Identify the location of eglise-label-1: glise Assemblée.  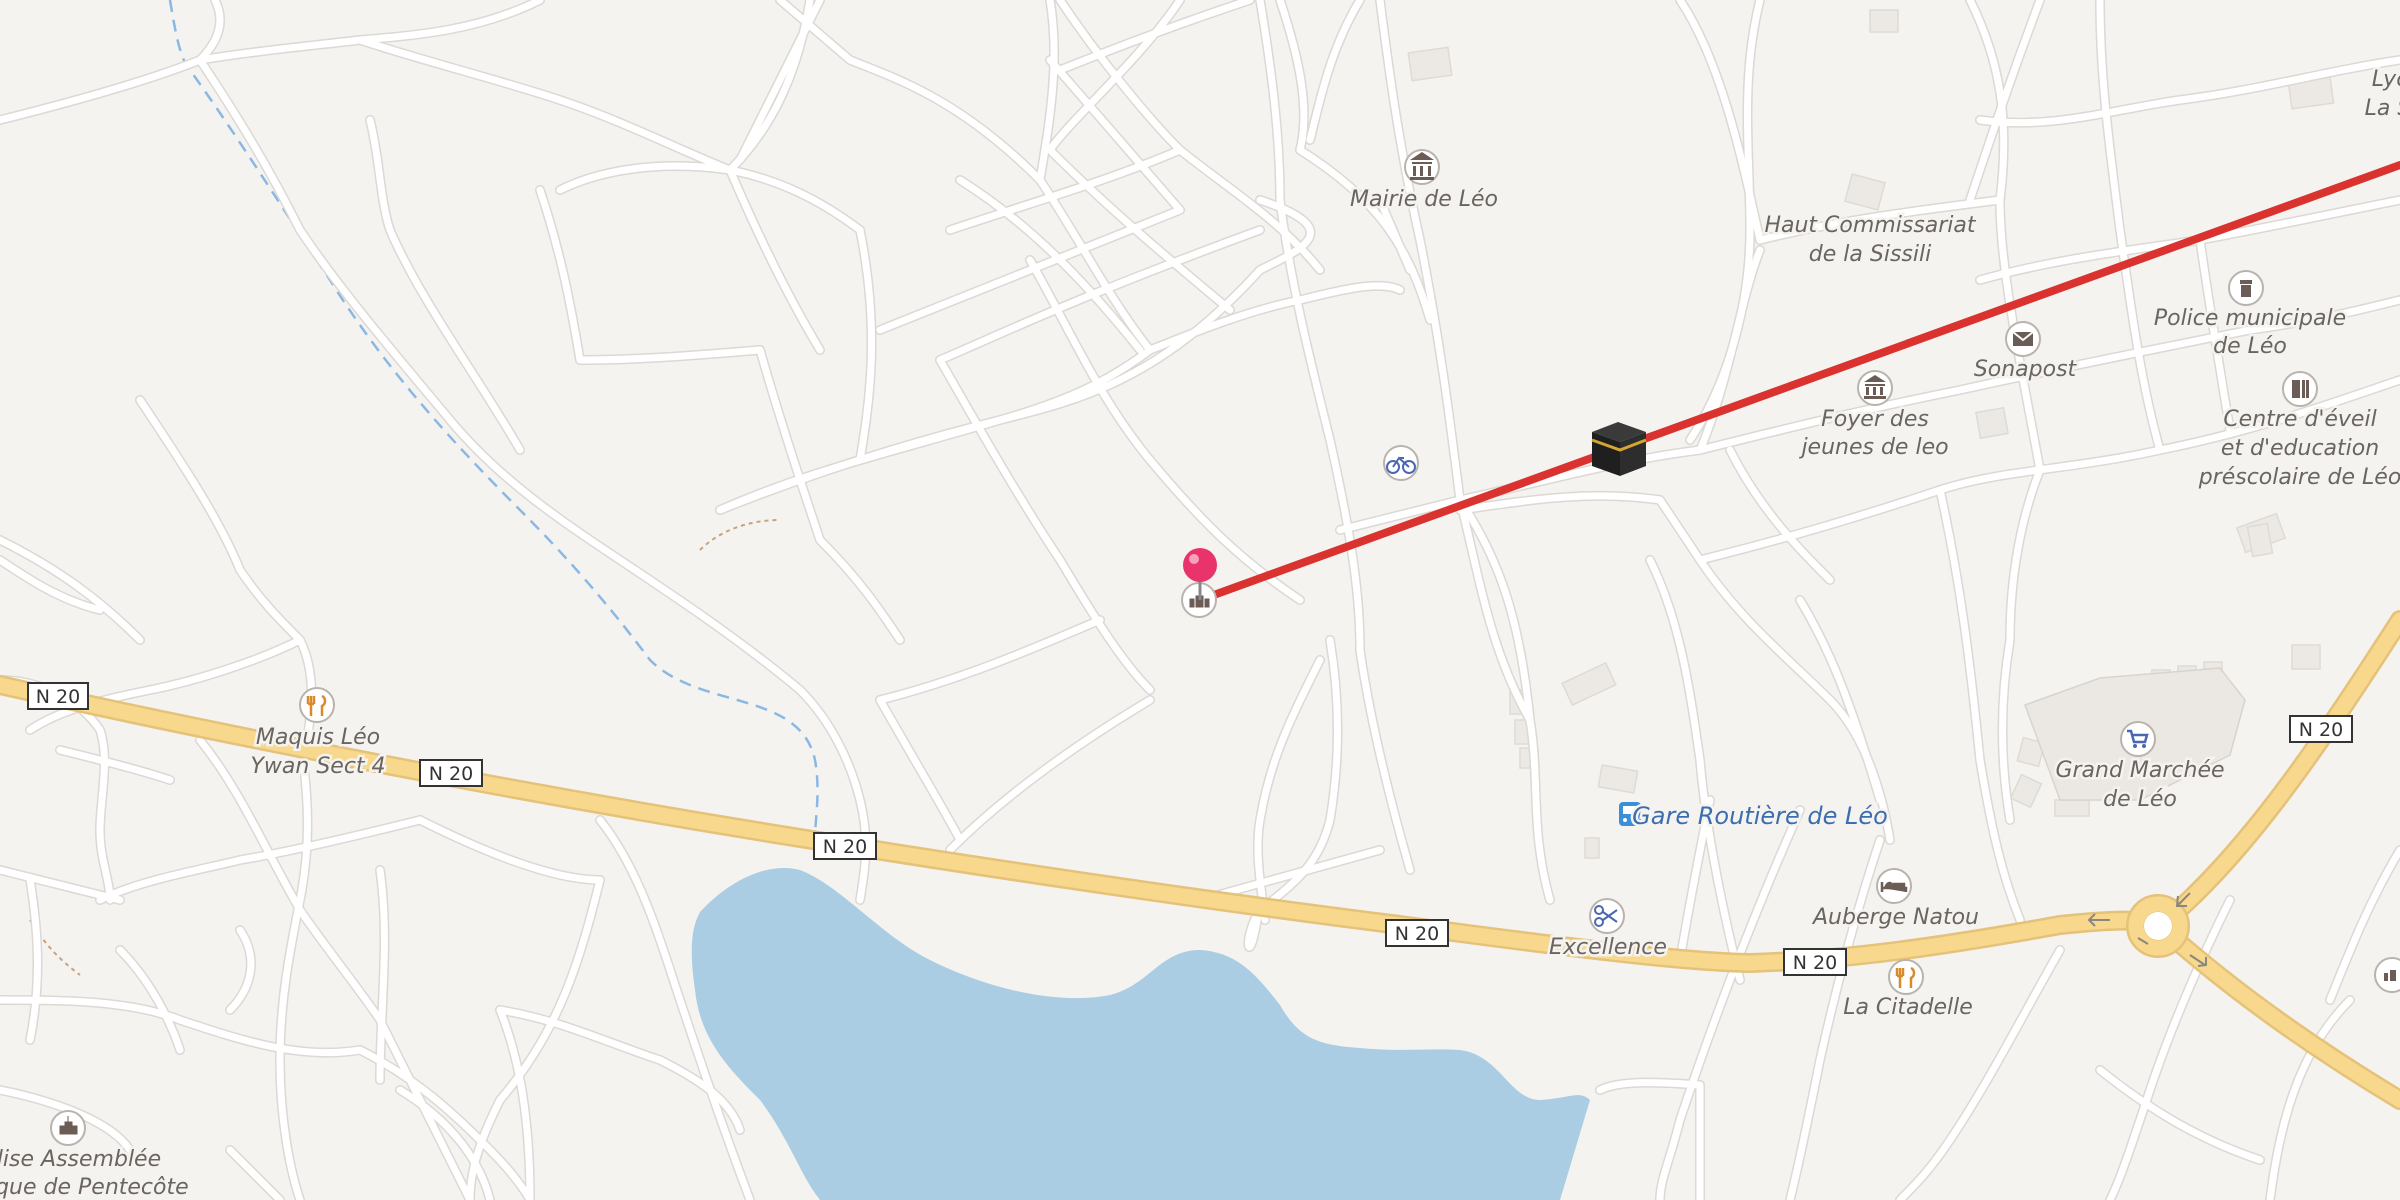
(80, 1159).